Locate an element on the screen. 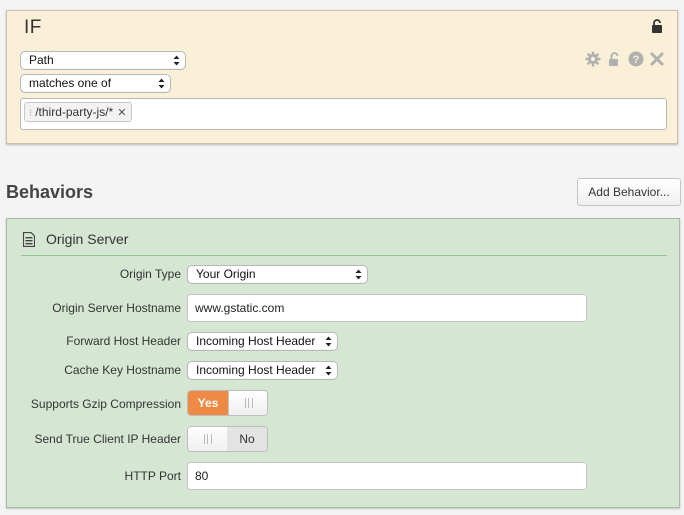 This screenshot has height=515, width=684. criteria-values-input: ⁝/third-party-js/* ✕ is located at coordinates (343, 114).